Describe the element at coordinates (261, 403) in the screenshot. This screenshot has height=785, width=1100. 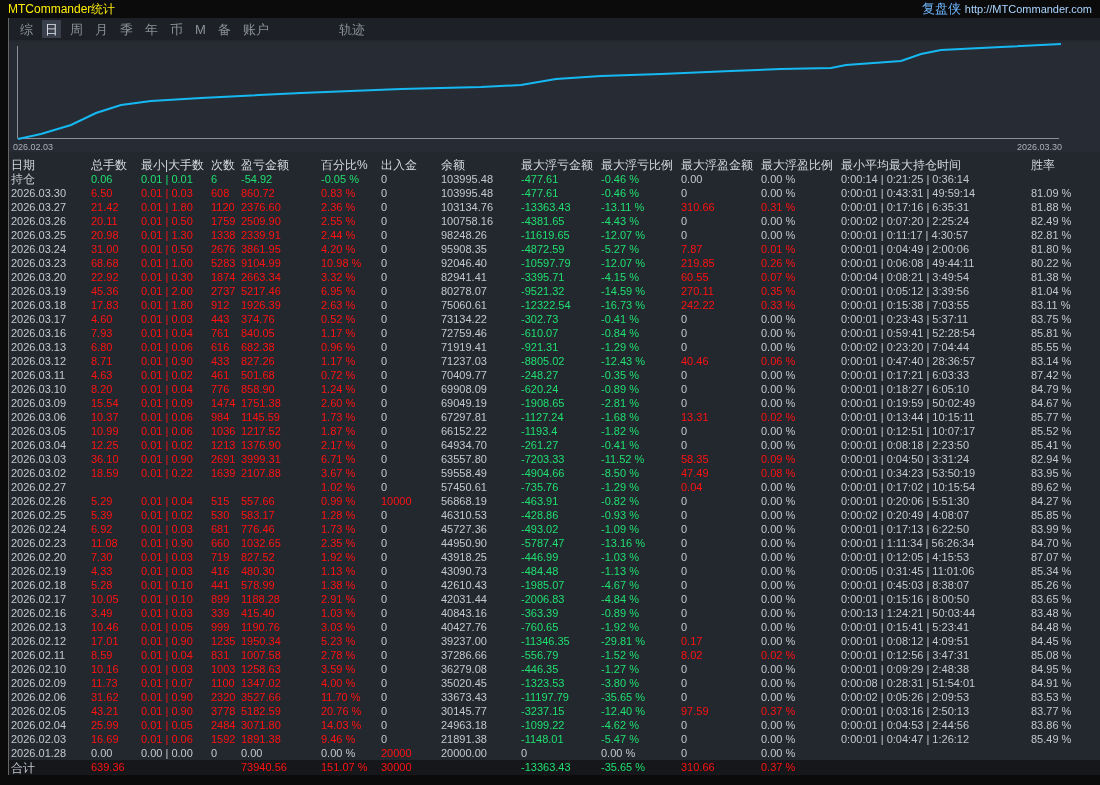
I see `table-cell-text: 1751.38` at that location.